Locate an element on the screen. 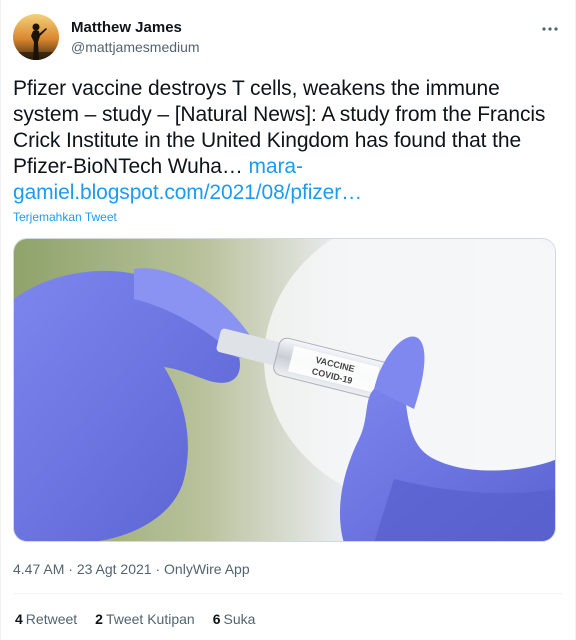 This screenshot has height=640, width=576. avatar is located at coordinates (36, 37).